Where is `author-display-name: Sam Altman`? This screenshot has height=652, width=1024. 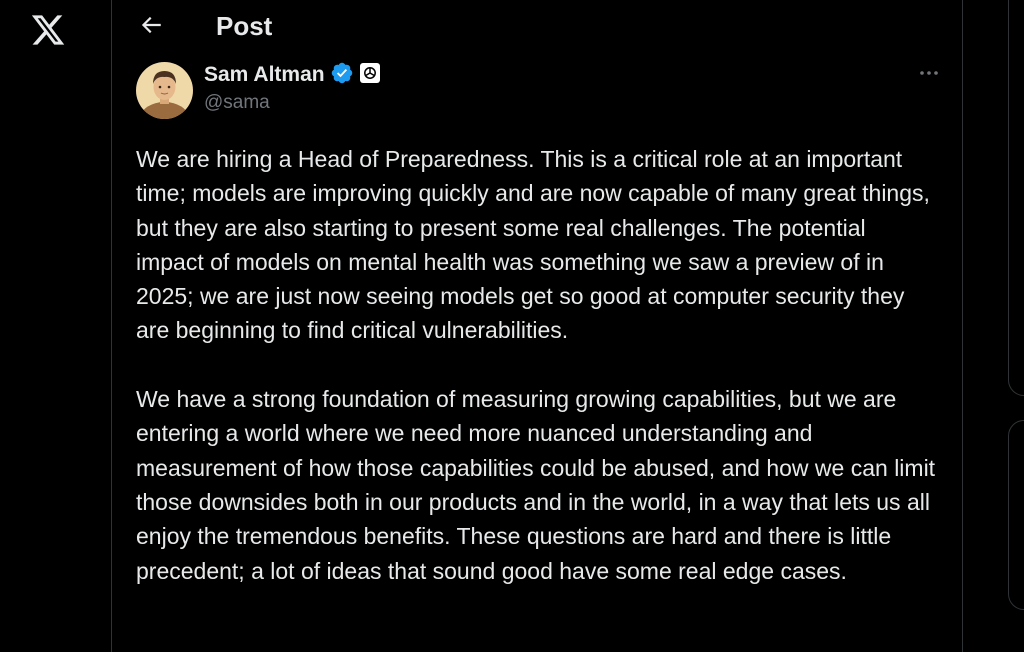 author-display-name: Sam Altman is located at coordinates (264, 75).